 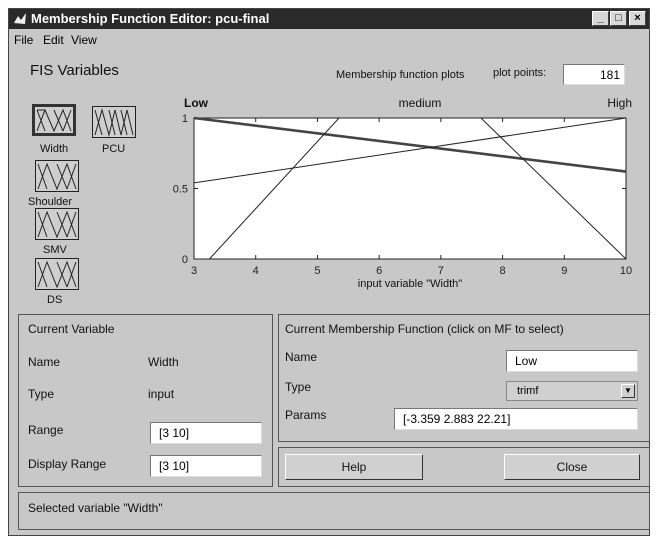 I want to click on minimize-button: _, so click(x=600, y=18).